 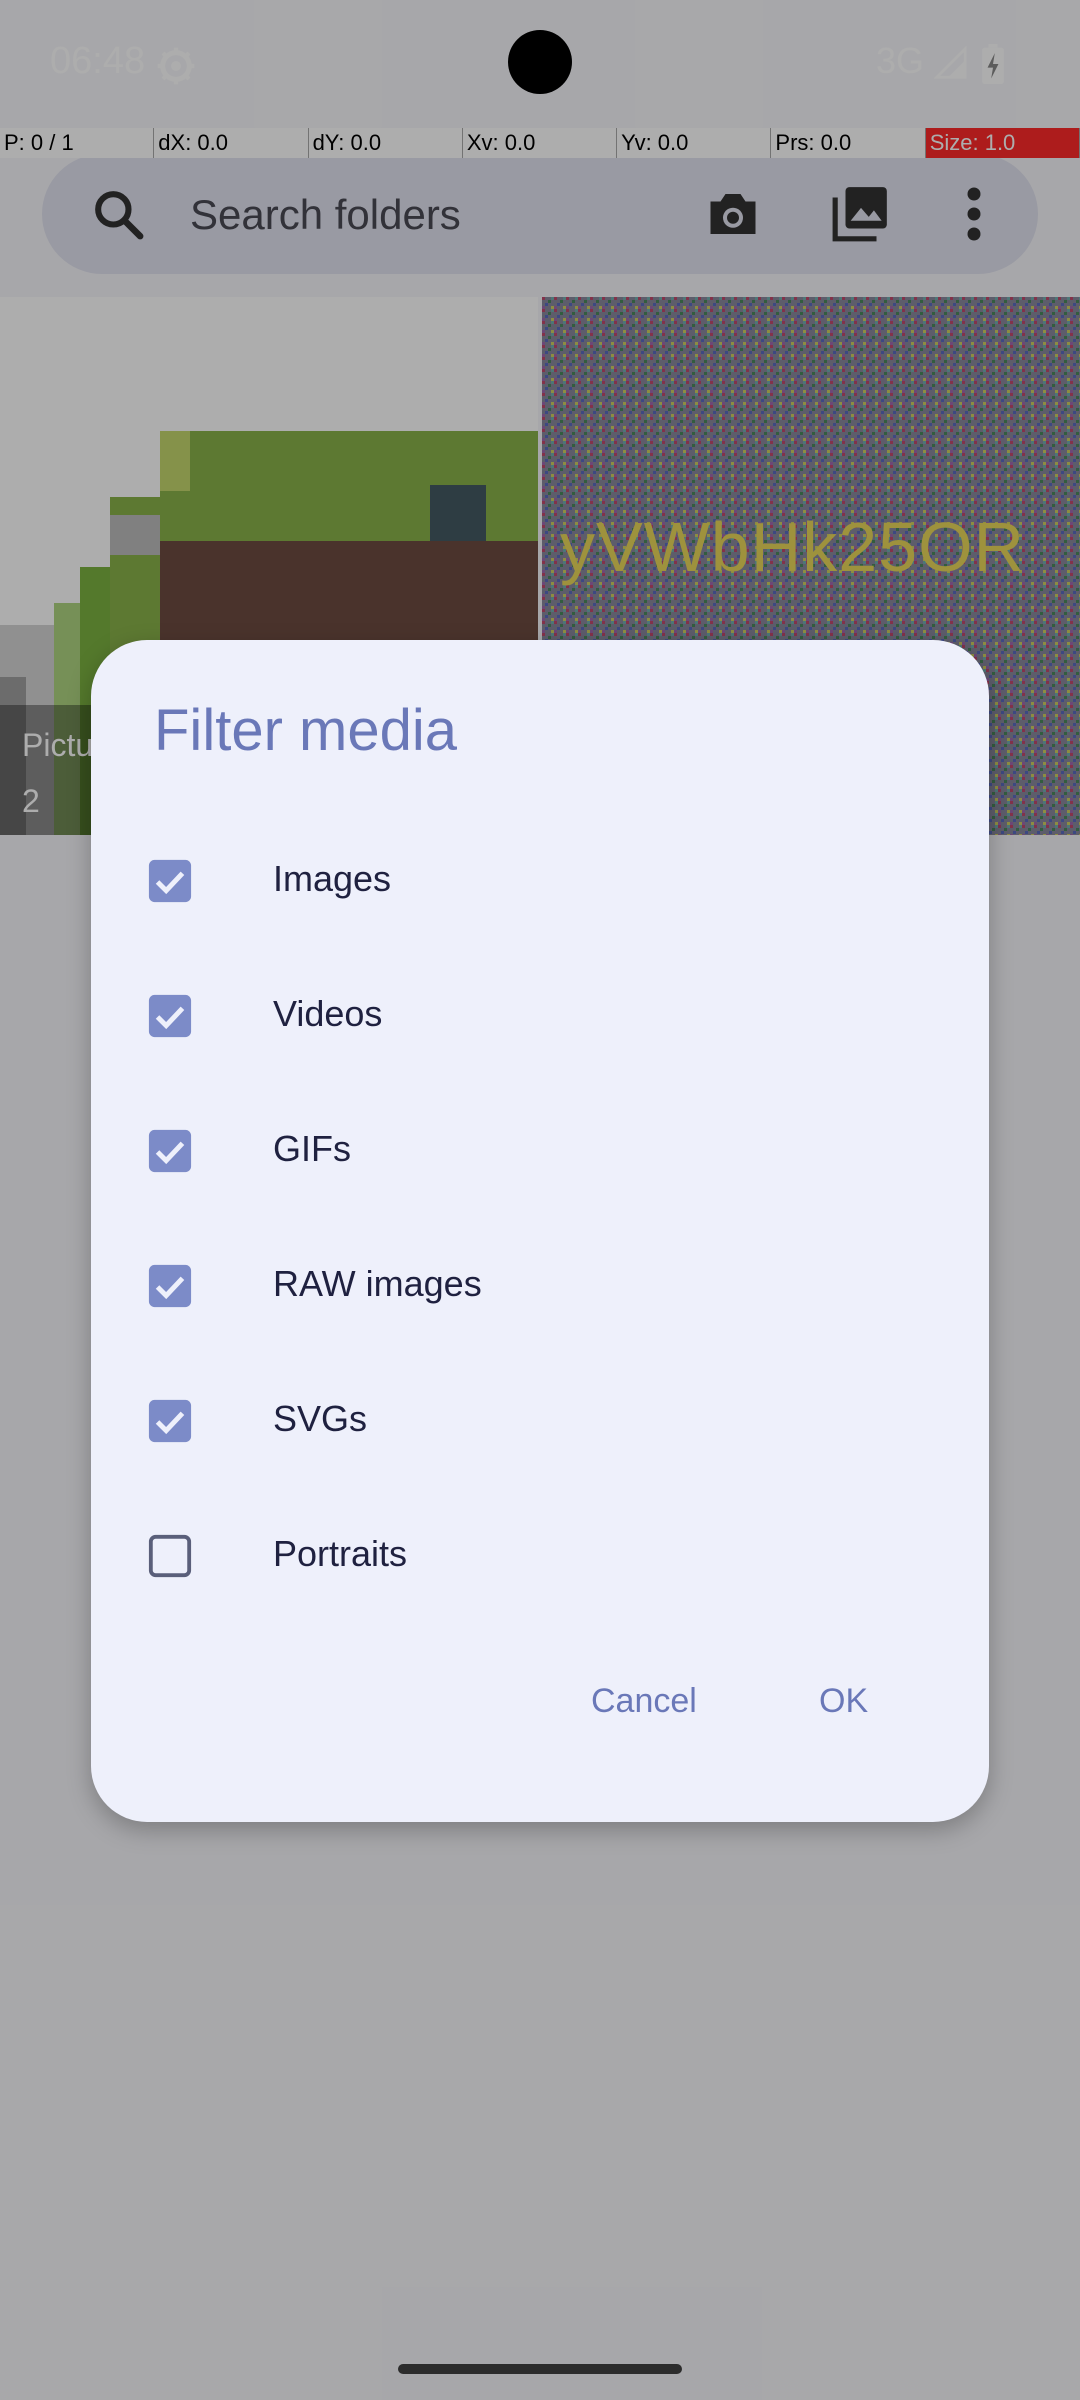 What do you see at coordinates (497, 1421) in the screenshot?
I see `option-svgs: SVGs` at bounding box center [497, 1421].